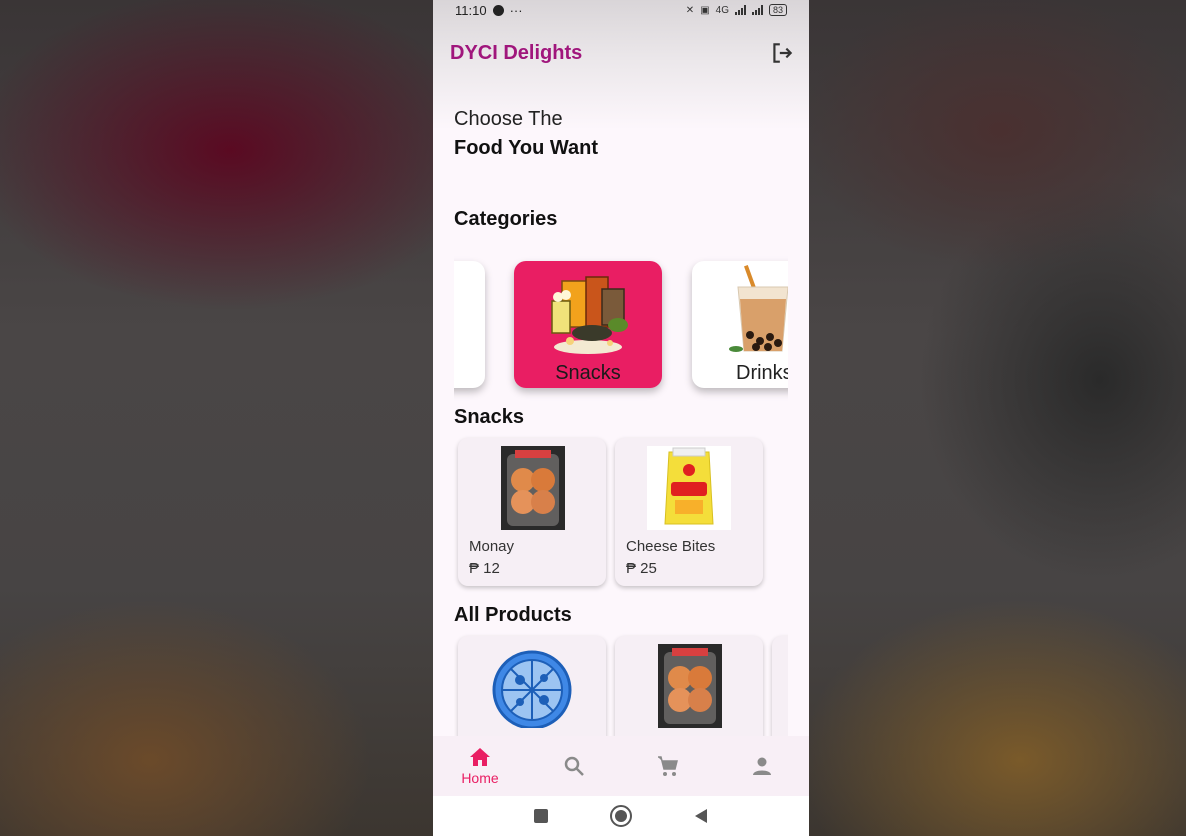 Image resolution: width=1186 pixels, height=836 pixels. I want to click on category-carousel: Snacks Drinks, so click(621, 325).